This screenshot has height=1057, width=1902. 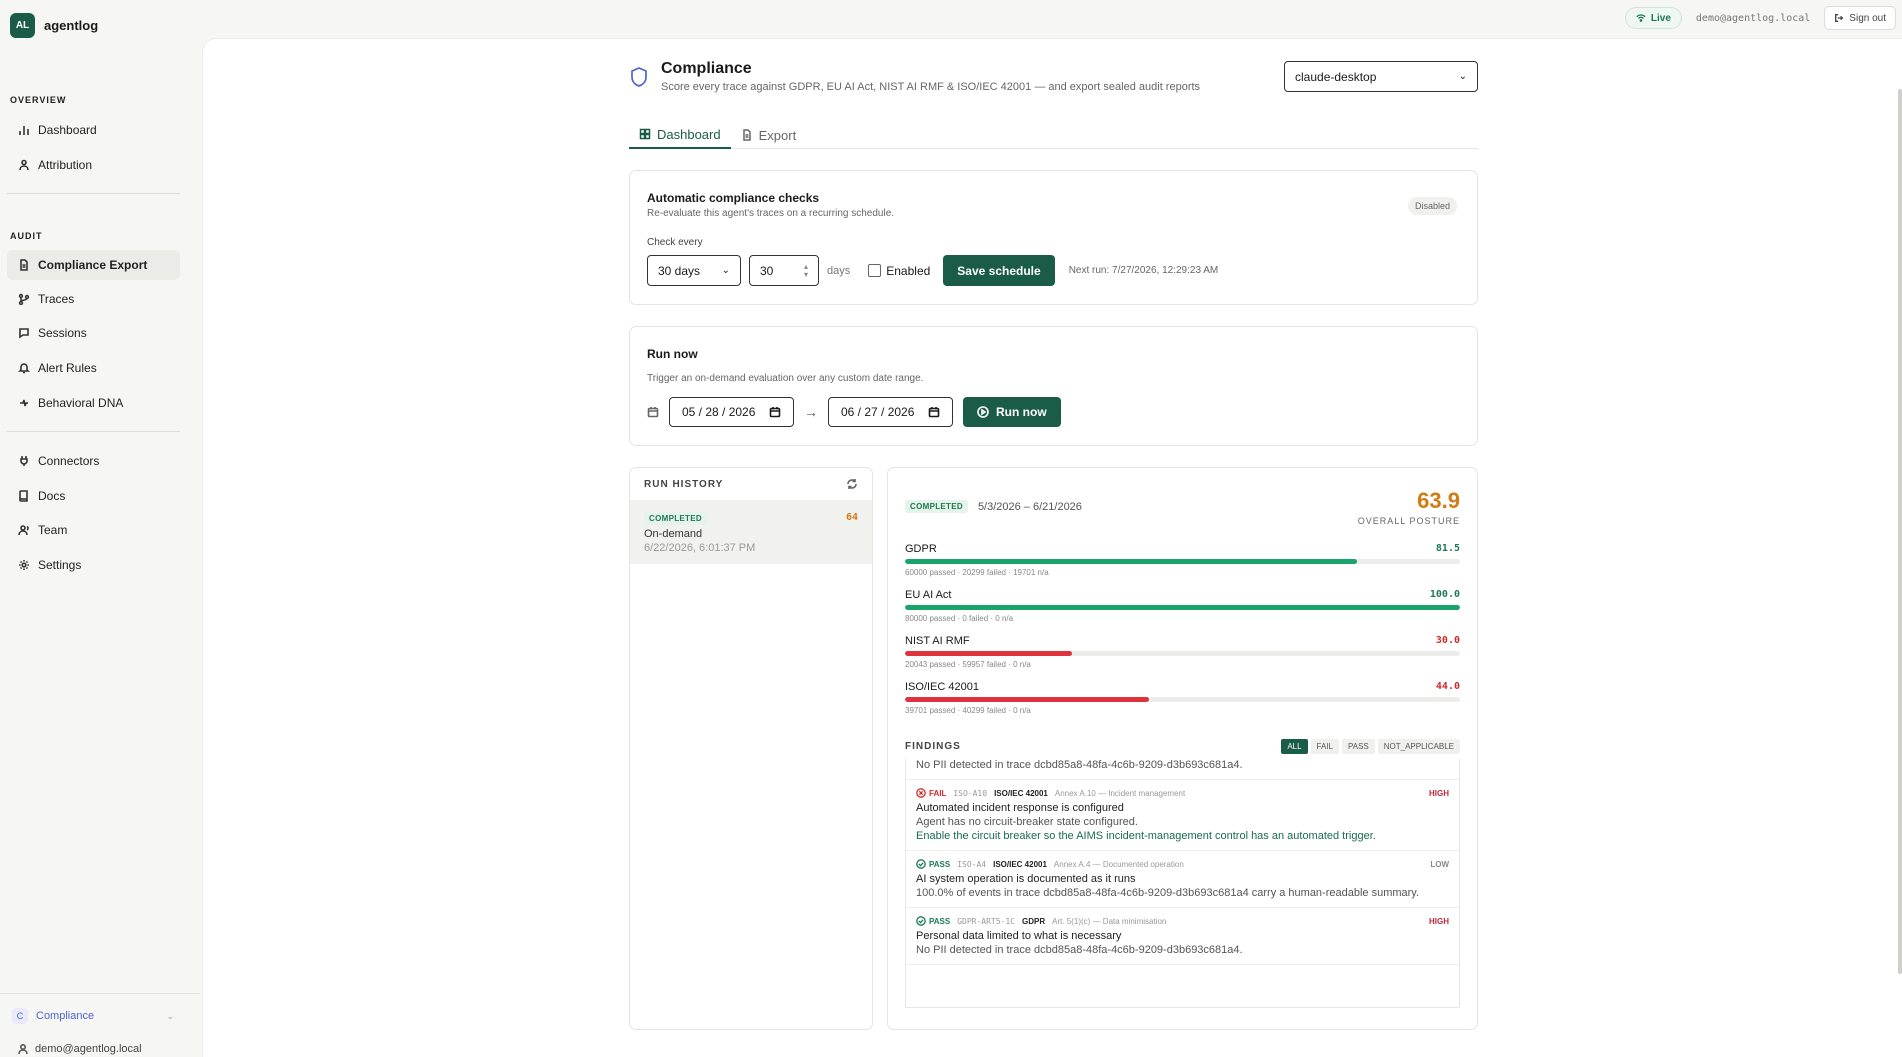 What do you see at coordinates (1012, 412) in the screenshot?
I see `run-now-button: Run now` at bounding box center [1012, 412].